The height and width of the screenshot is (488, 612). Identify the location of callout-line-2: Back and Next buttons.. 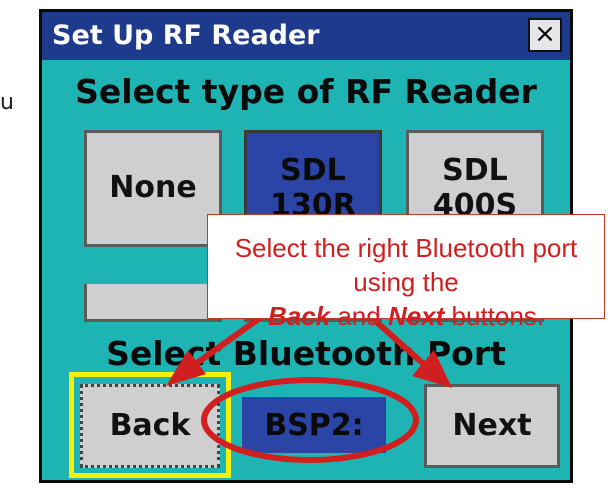
(406, 316).